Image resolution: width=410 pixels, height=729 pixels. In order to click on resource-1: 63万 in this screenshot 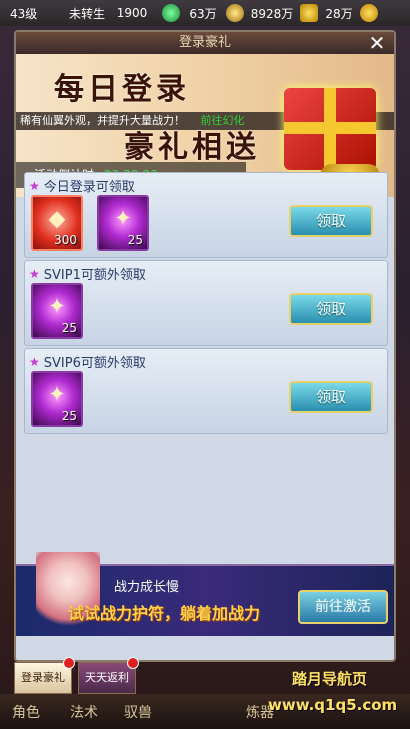, I will do `click(191, 13)`.